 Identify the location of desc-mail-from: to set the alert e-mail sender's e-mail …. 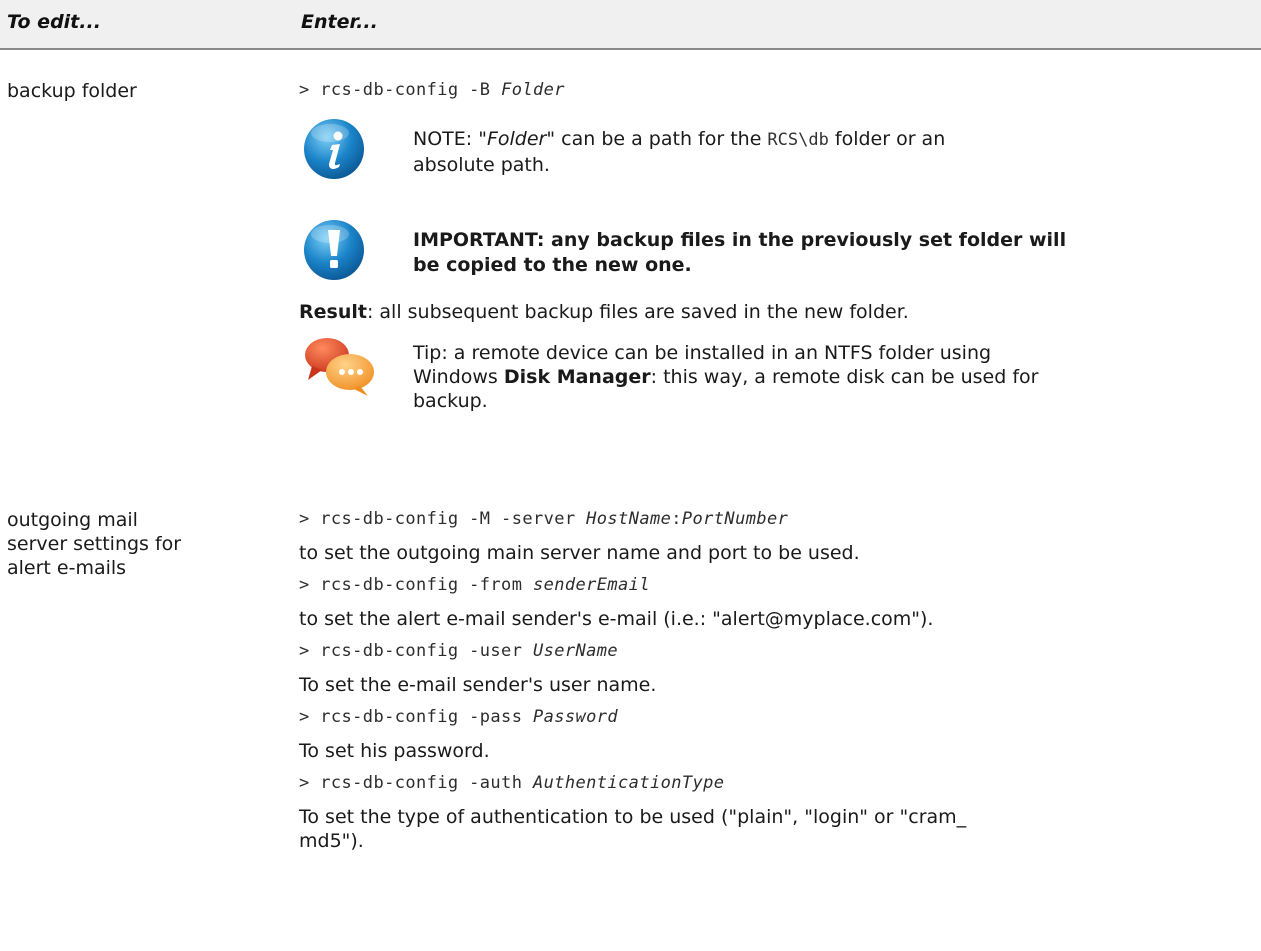
(616, 619).